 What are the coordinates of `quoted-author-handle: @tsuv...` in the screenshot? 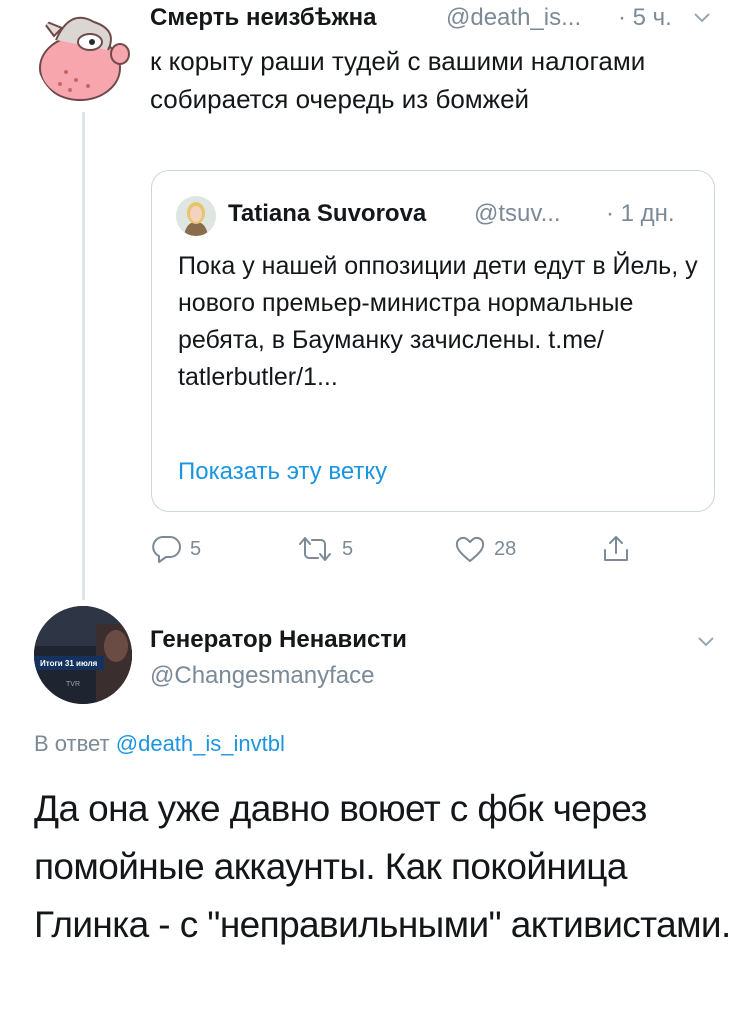 It's located at (517, 214).